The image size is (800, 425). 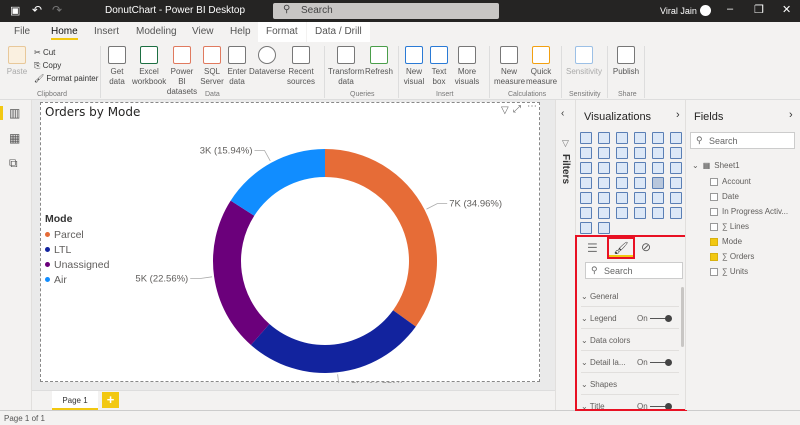 What do you see at coordinates (759, 9) in the screenshot?
I see `restore-button: ❐` at bounding box center [759, 9].